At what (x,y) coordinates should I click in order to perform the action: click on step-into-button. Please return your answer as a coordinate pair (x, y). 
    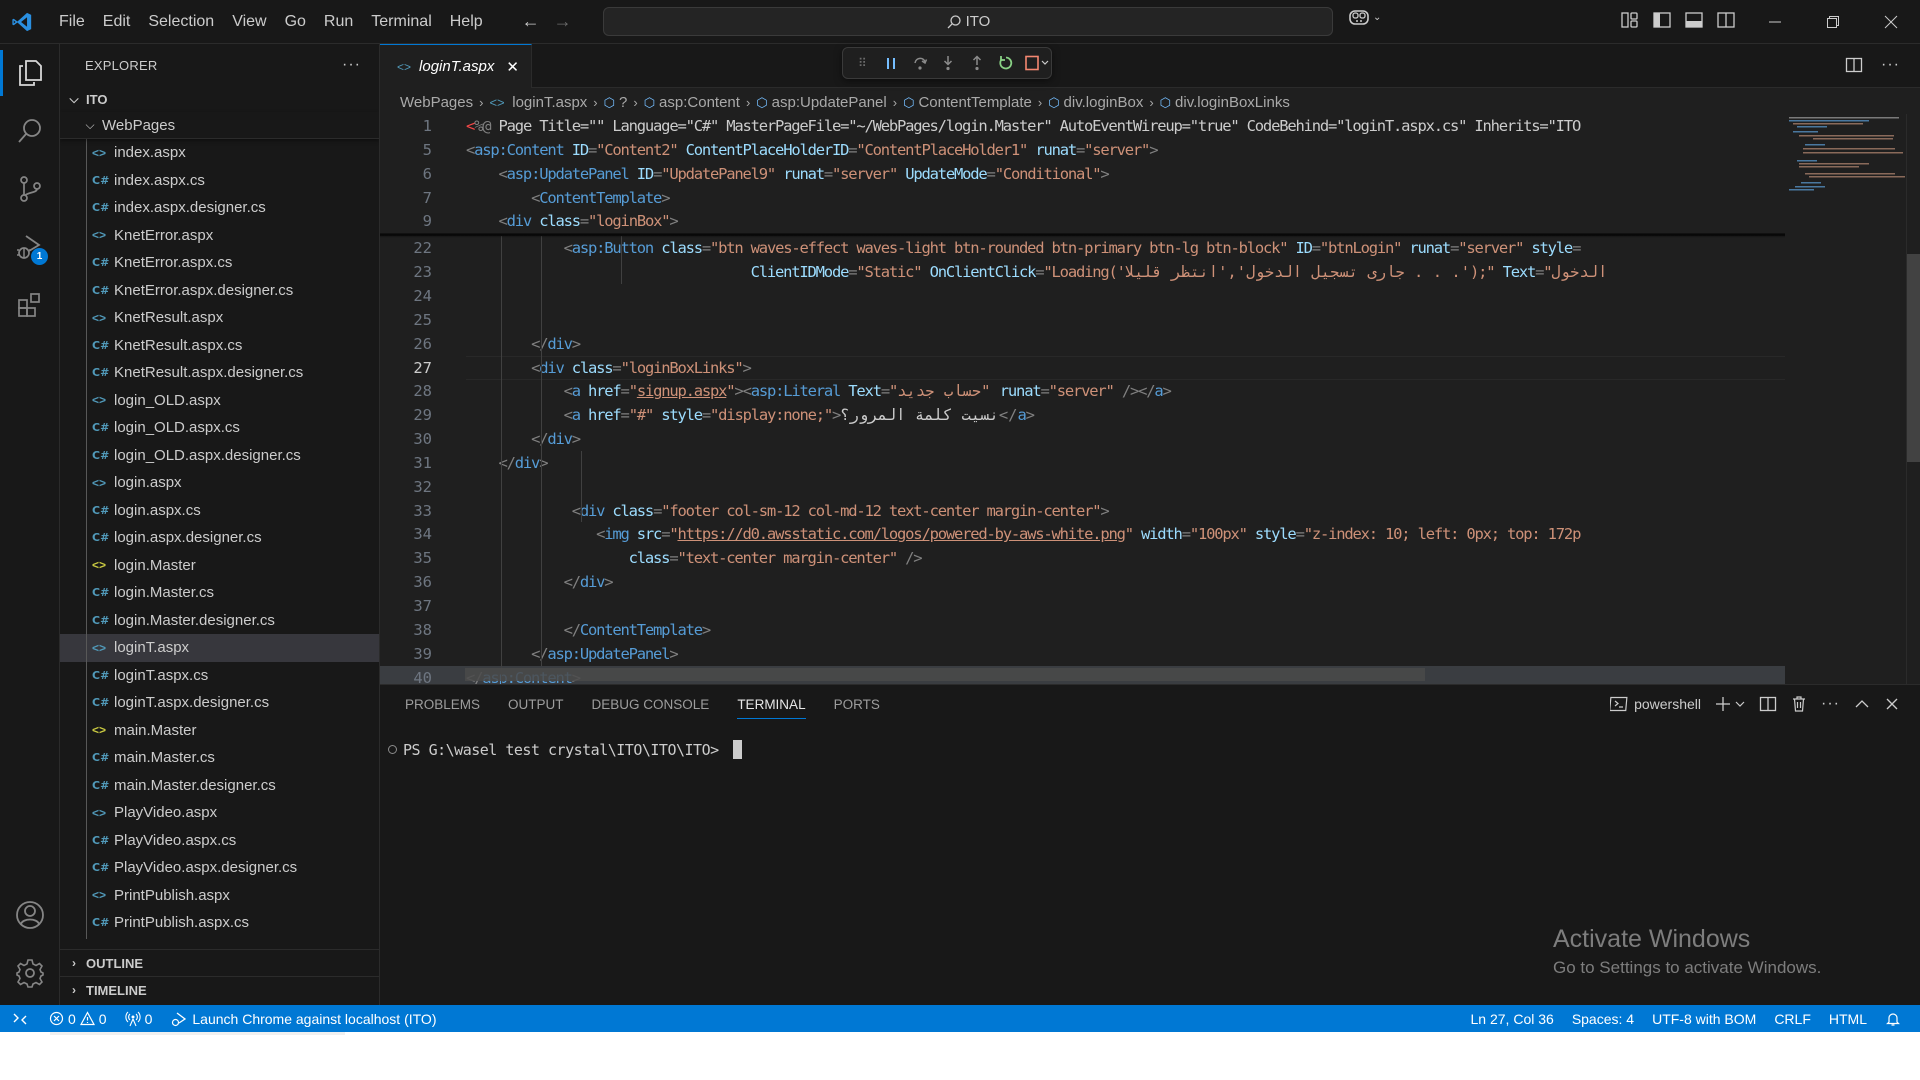
    Looking at the image, I should click on (948, 63).